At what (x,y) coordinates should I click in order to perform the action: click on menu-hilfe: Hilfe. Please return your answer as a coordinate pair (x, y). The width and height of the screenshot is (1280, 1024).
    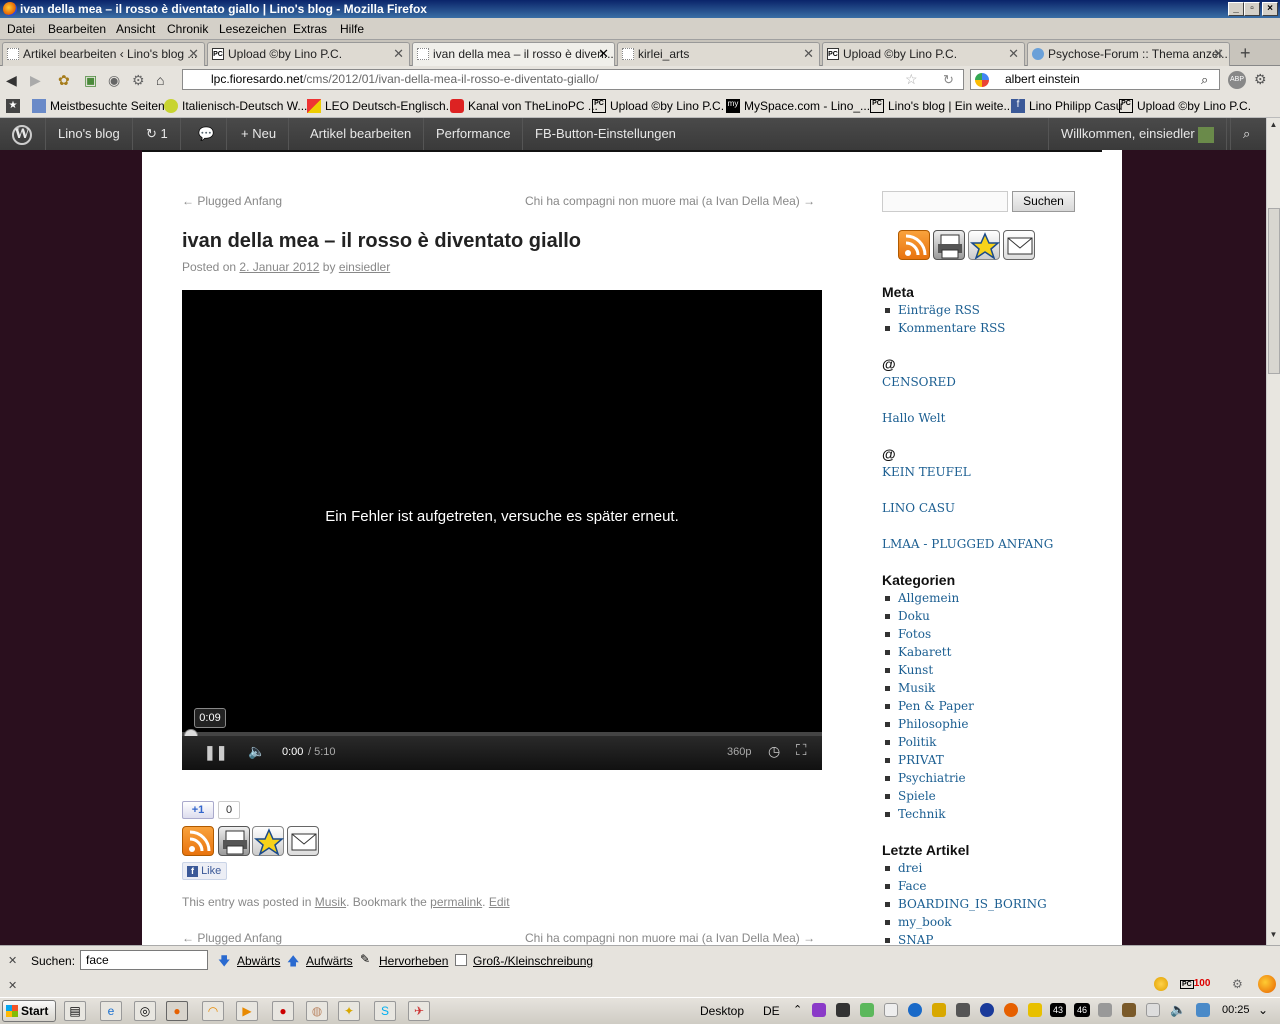
    Looking at the image, I should click on (352, 29).